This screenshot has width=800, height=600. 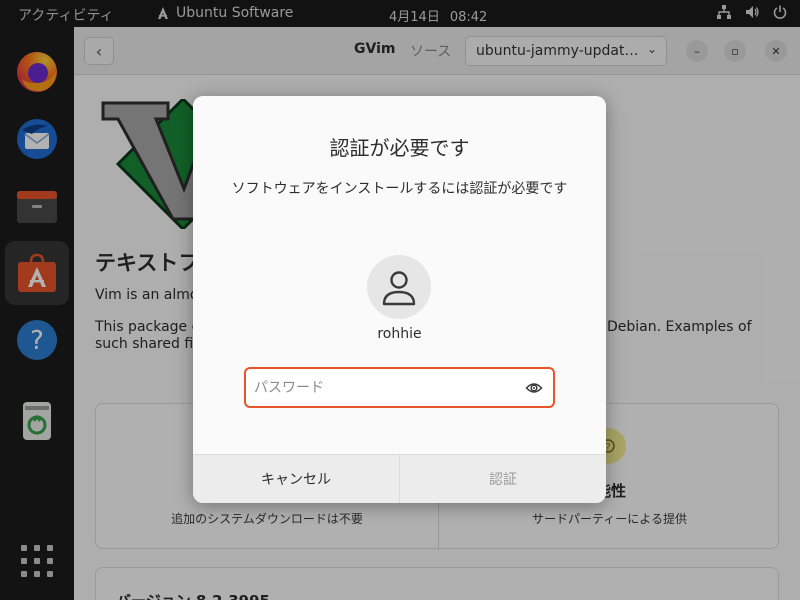 I want to click on cancel-button: キャンセル, so click(x=296, y=479).